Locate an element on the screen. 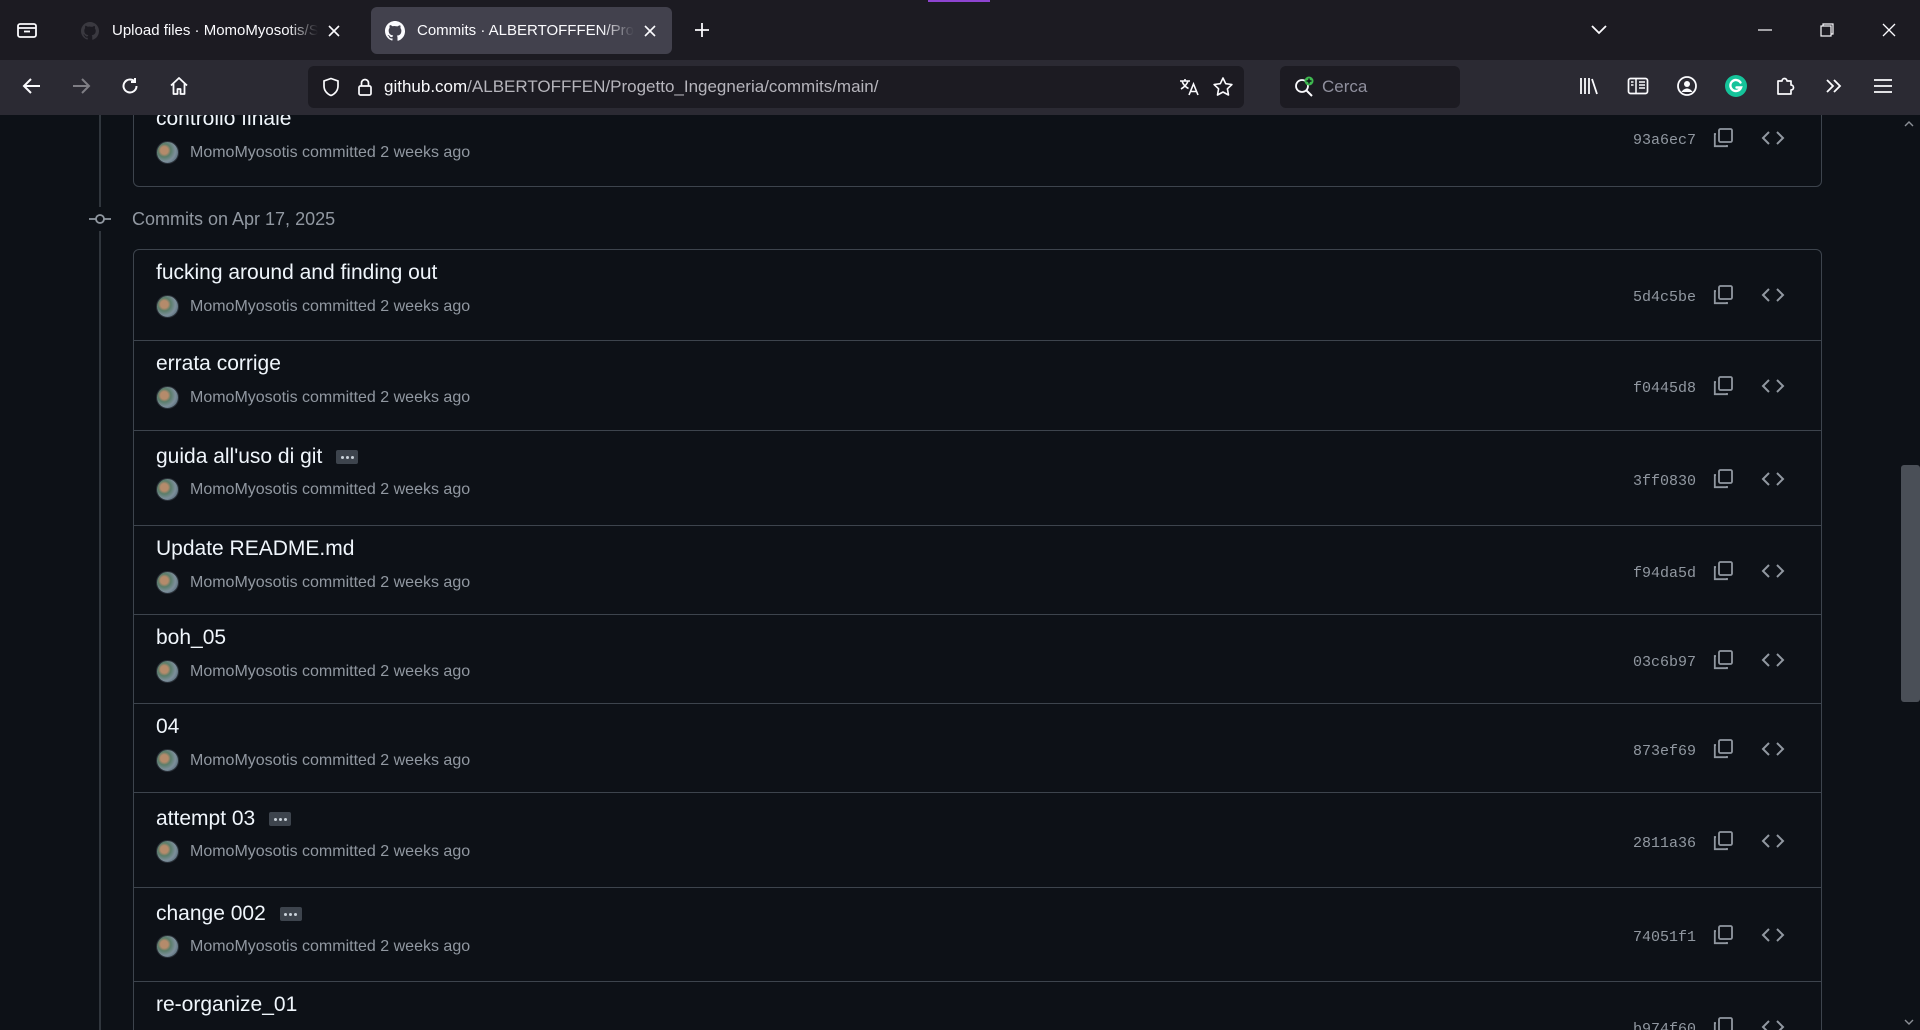  commit-sha-link: f94da5d is located at coordinates (1664, 573).